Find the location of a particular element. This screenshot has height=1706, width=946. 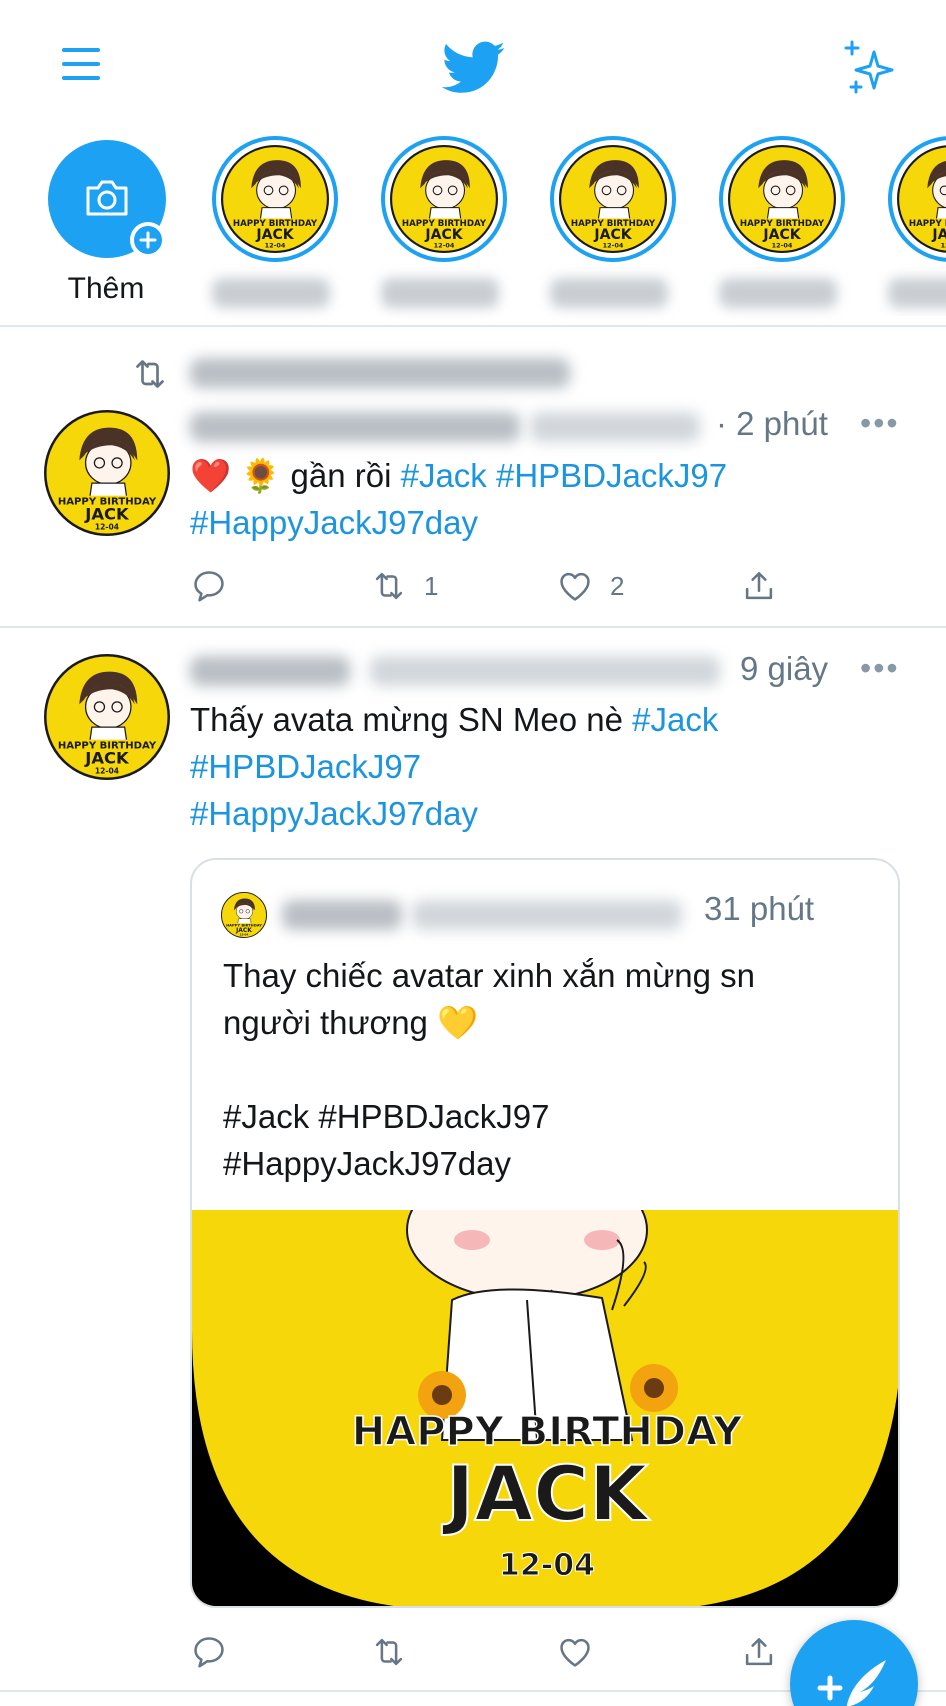

tweet-text-body: ❤️ 🌻 gần rồi is located at coordinates (291, 475).